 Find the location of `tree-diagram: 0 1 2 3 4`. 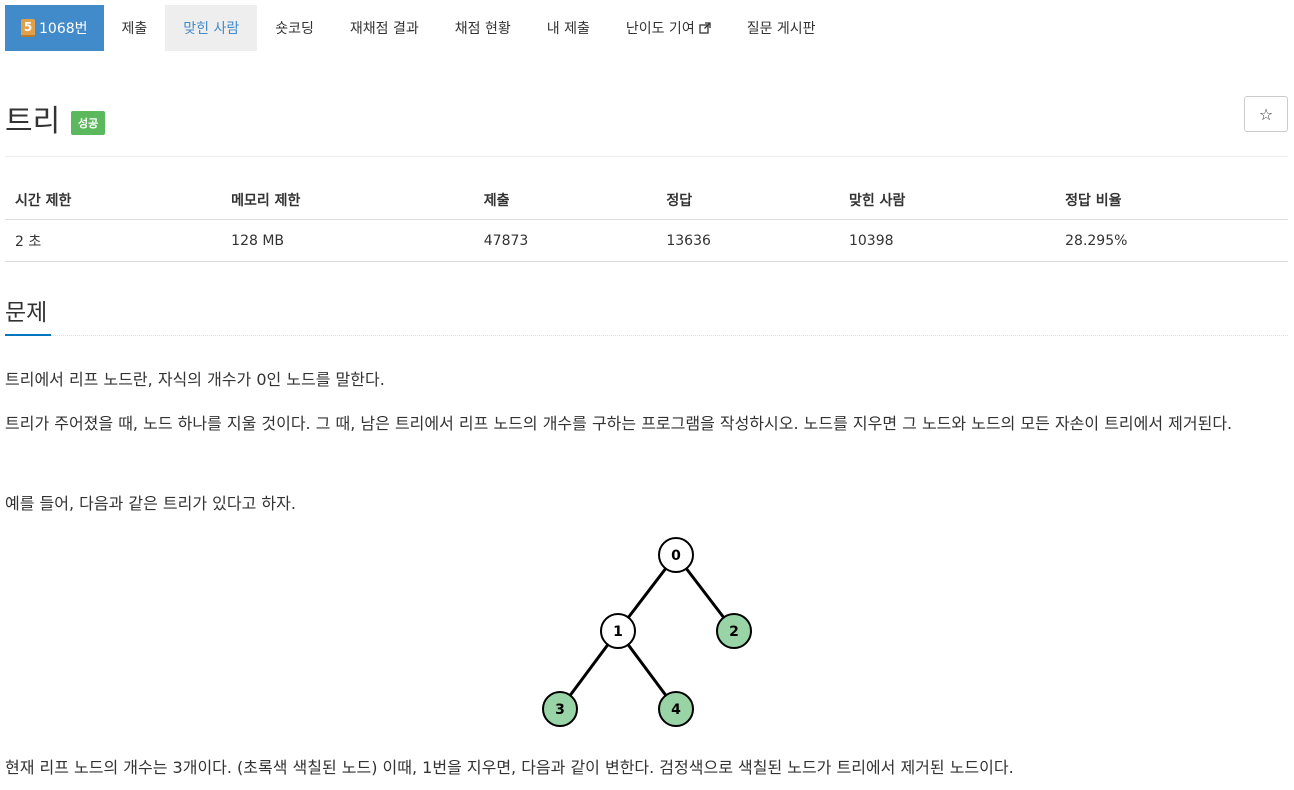

tree-diagram: 0 1 2 3 4 is located at coordinates (647, 632).